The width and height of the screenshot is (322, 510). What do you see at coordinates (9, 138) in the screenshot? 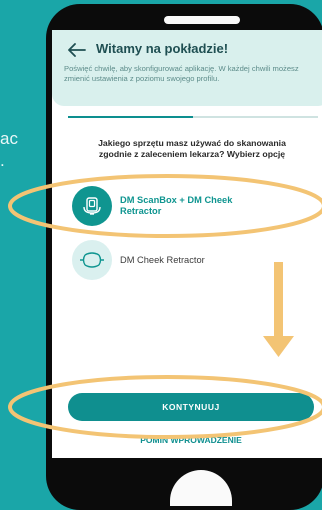
I see `background-caption-line-1: ac` at bounding box center [9, 138].